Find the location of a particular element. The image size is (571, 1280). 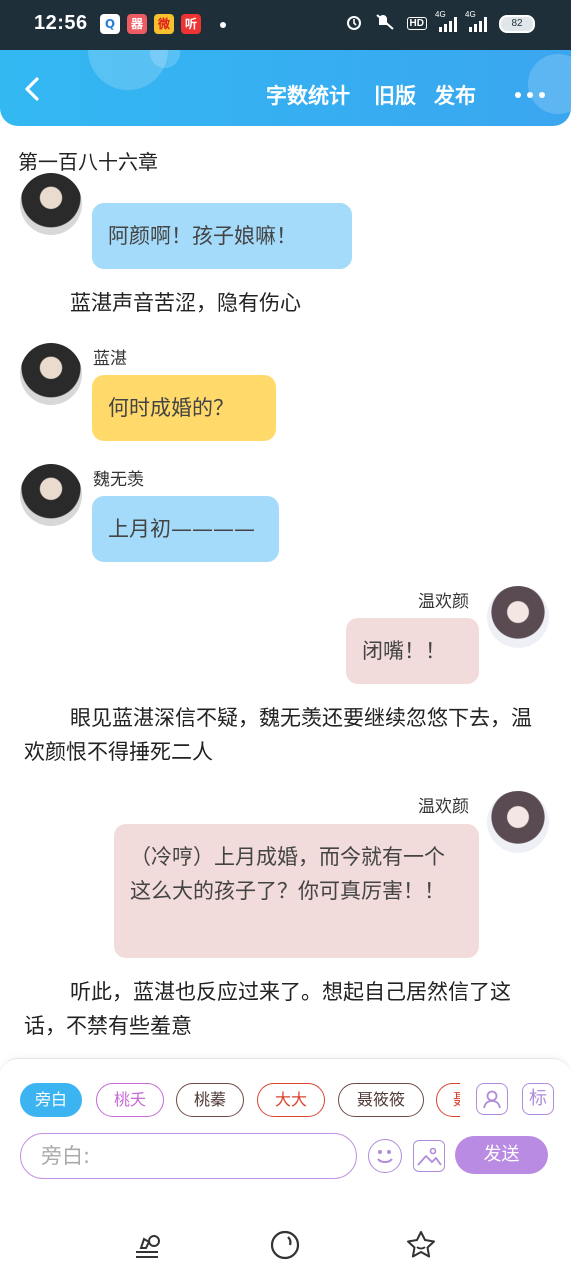

status-icons: HD 4G 4G 82 is located at coordinates (440, 22).